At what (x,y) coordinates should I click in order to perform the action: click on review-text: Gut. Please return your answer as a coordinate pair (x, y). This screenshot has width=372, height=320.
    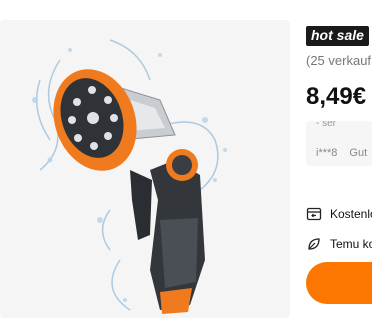
    Looking at the image, I should click on (358, 153).